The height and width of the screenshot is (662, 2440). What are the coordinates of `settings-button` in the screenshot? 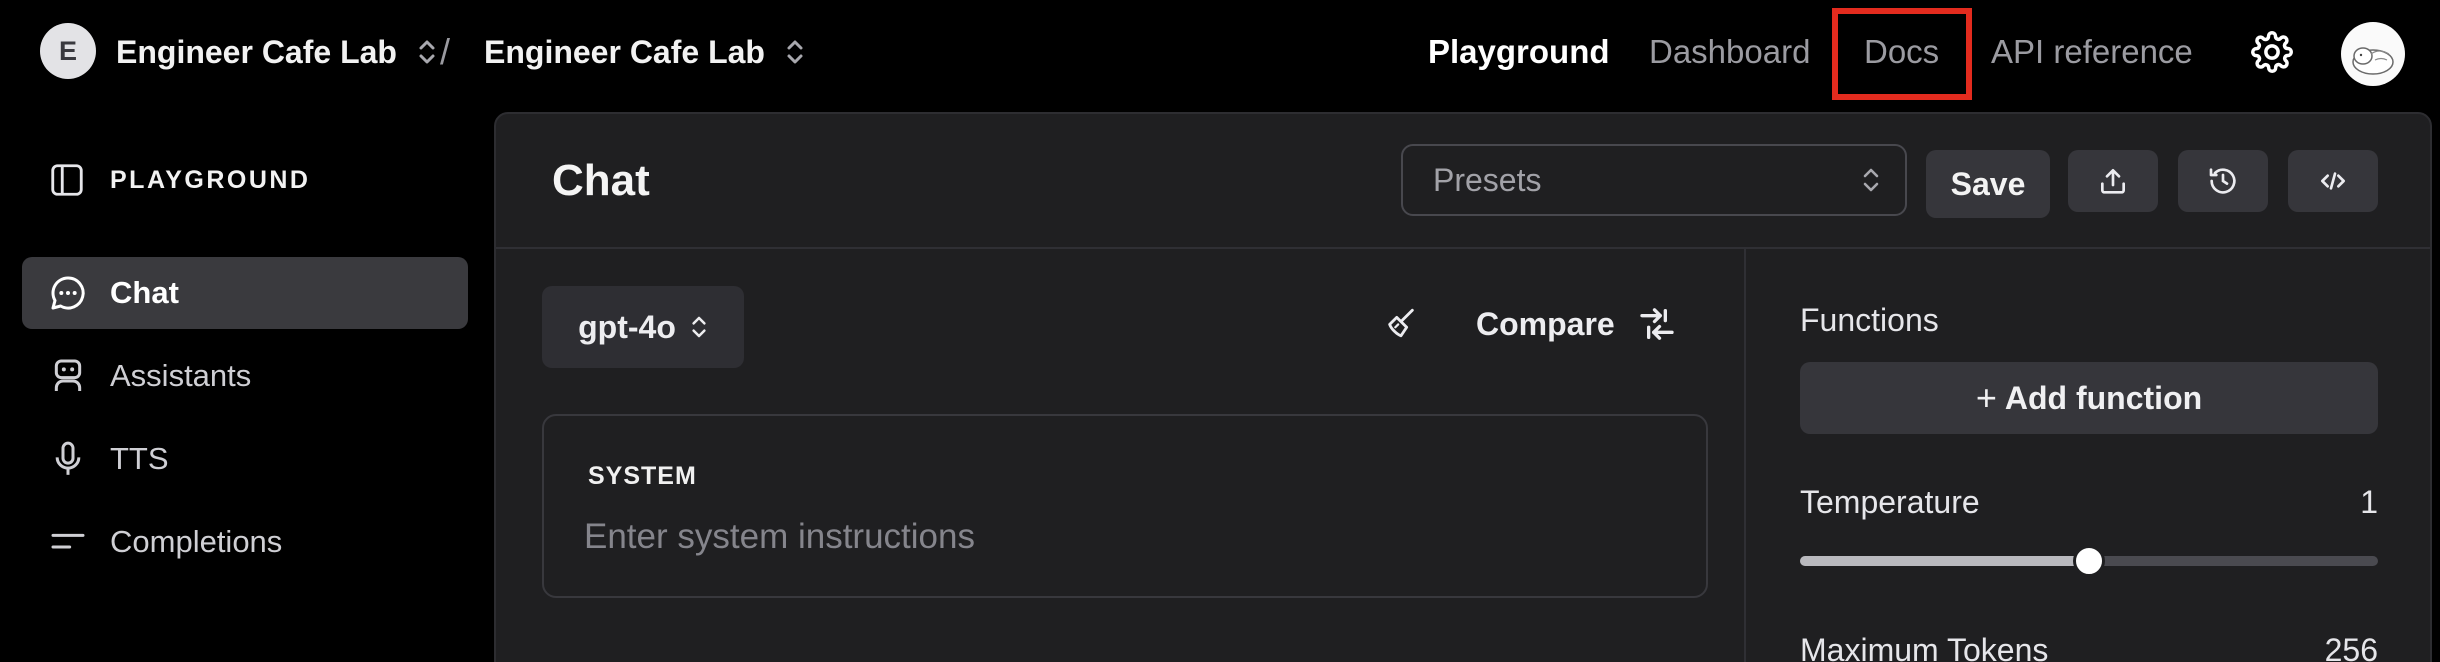 It's located at (2272, 52).